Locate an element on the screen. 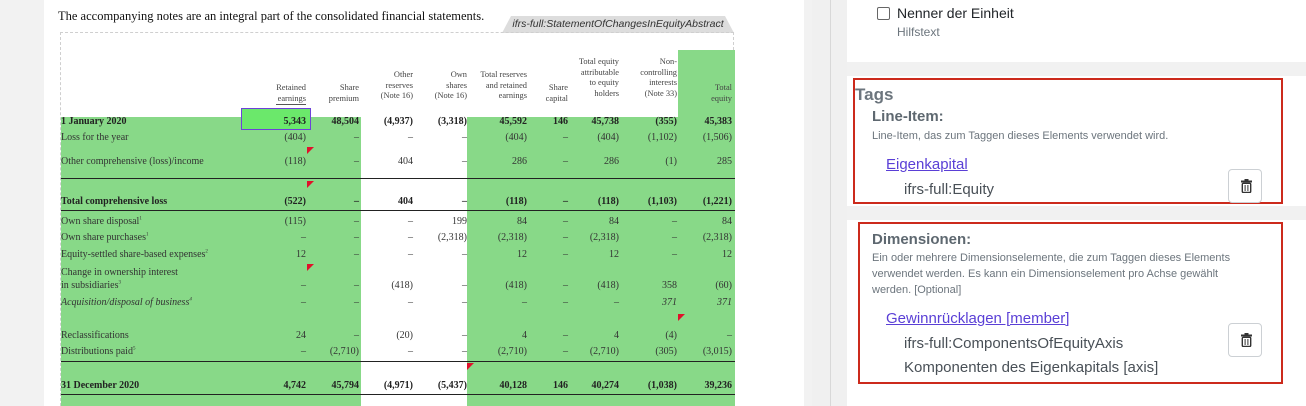 The width and height of the screenshot is (1306, 406). table-cell: 358 is located at coordinates (669, 285).